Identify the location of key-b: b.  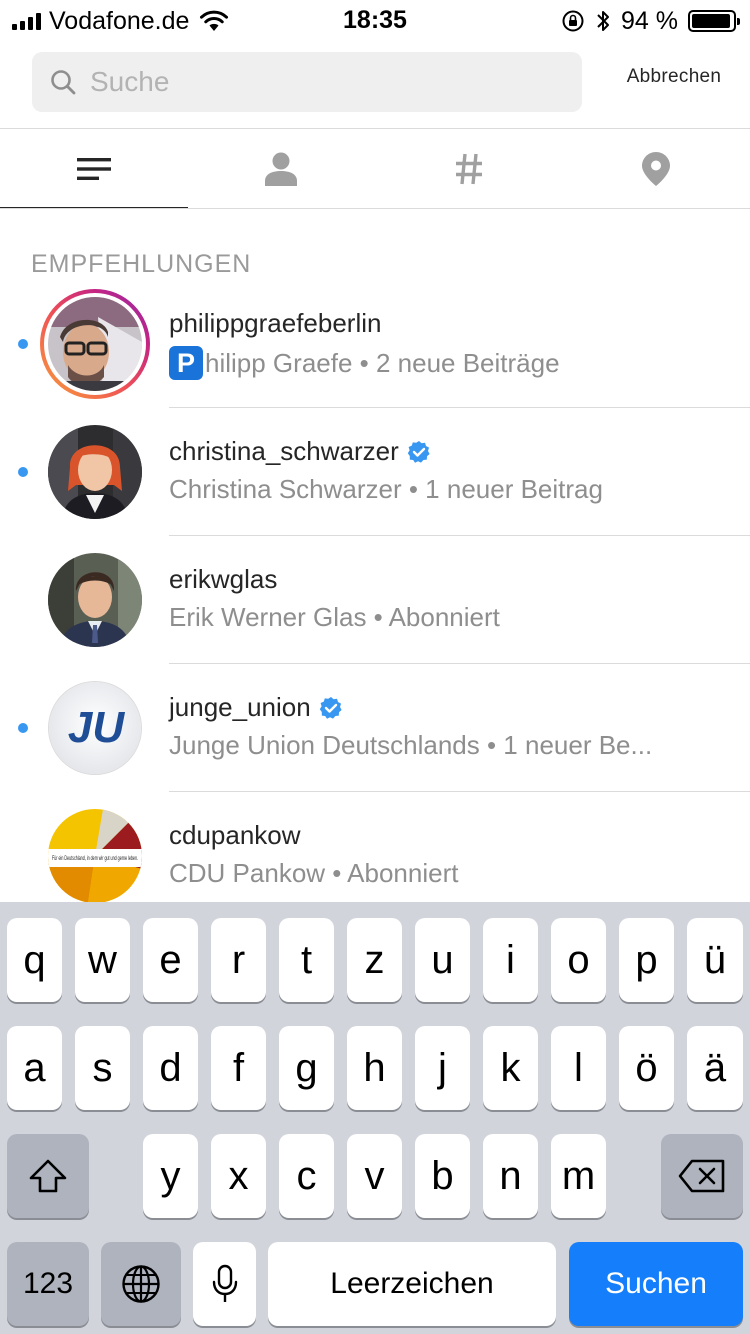
(442, 1176).